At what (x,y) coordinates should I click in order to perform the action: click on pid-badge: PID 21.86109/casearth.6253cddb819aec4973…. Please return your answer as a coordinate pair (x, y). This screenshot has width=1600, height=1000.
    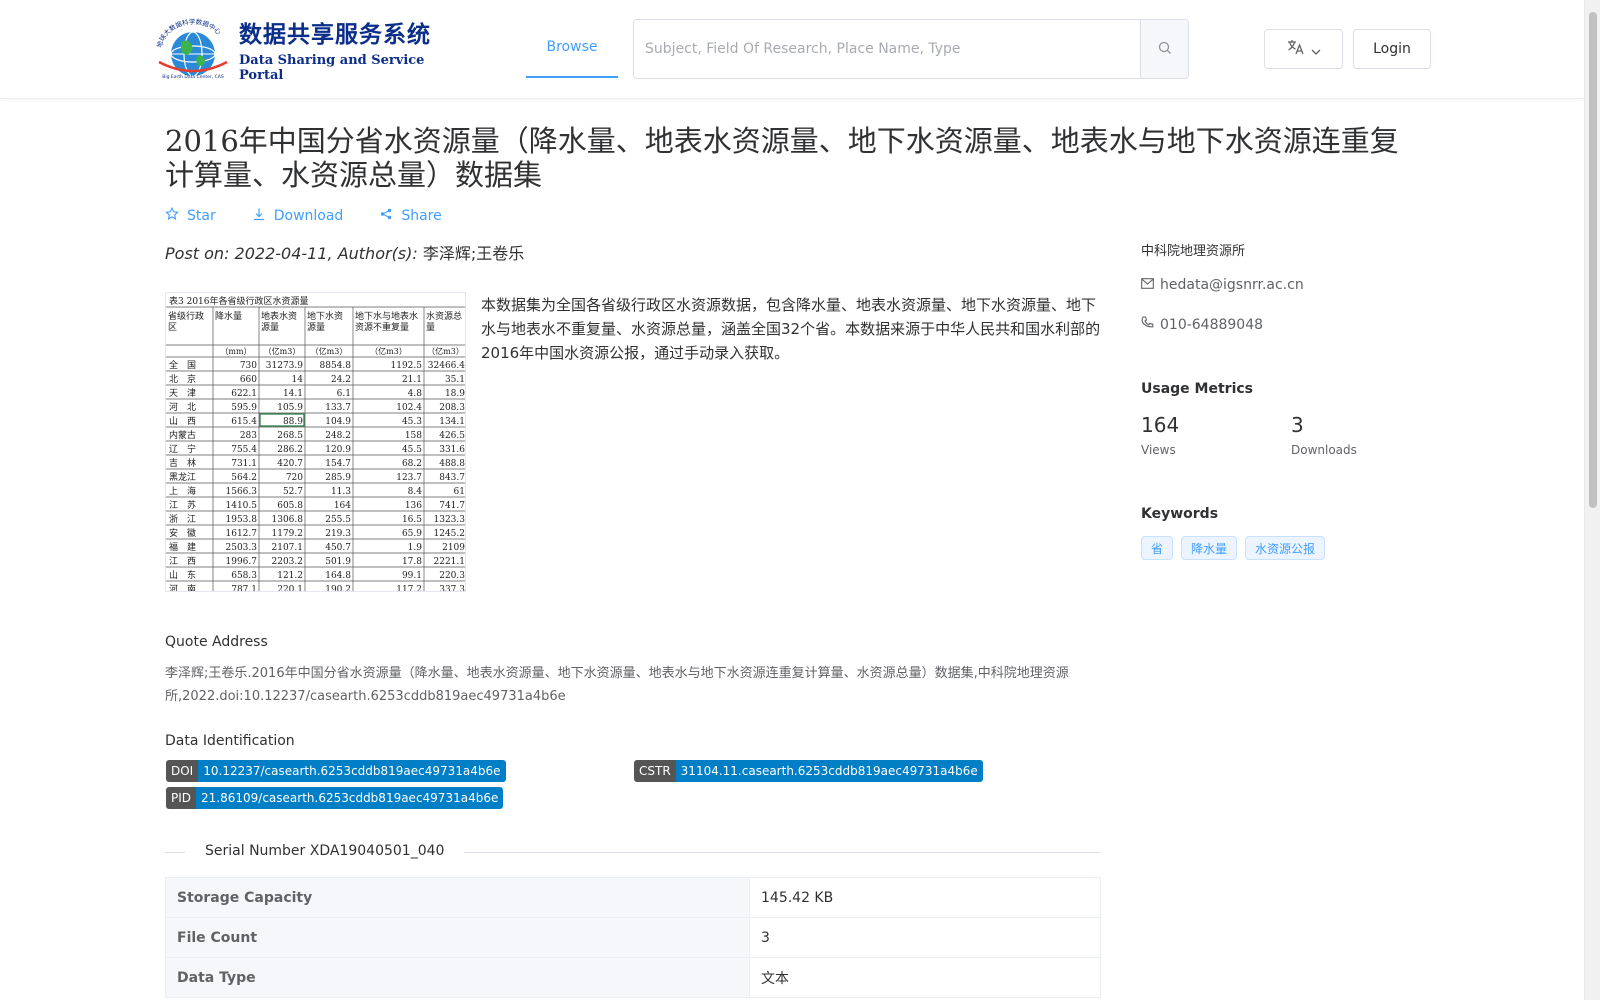
    Looking at the image, I should click on (335, 798).